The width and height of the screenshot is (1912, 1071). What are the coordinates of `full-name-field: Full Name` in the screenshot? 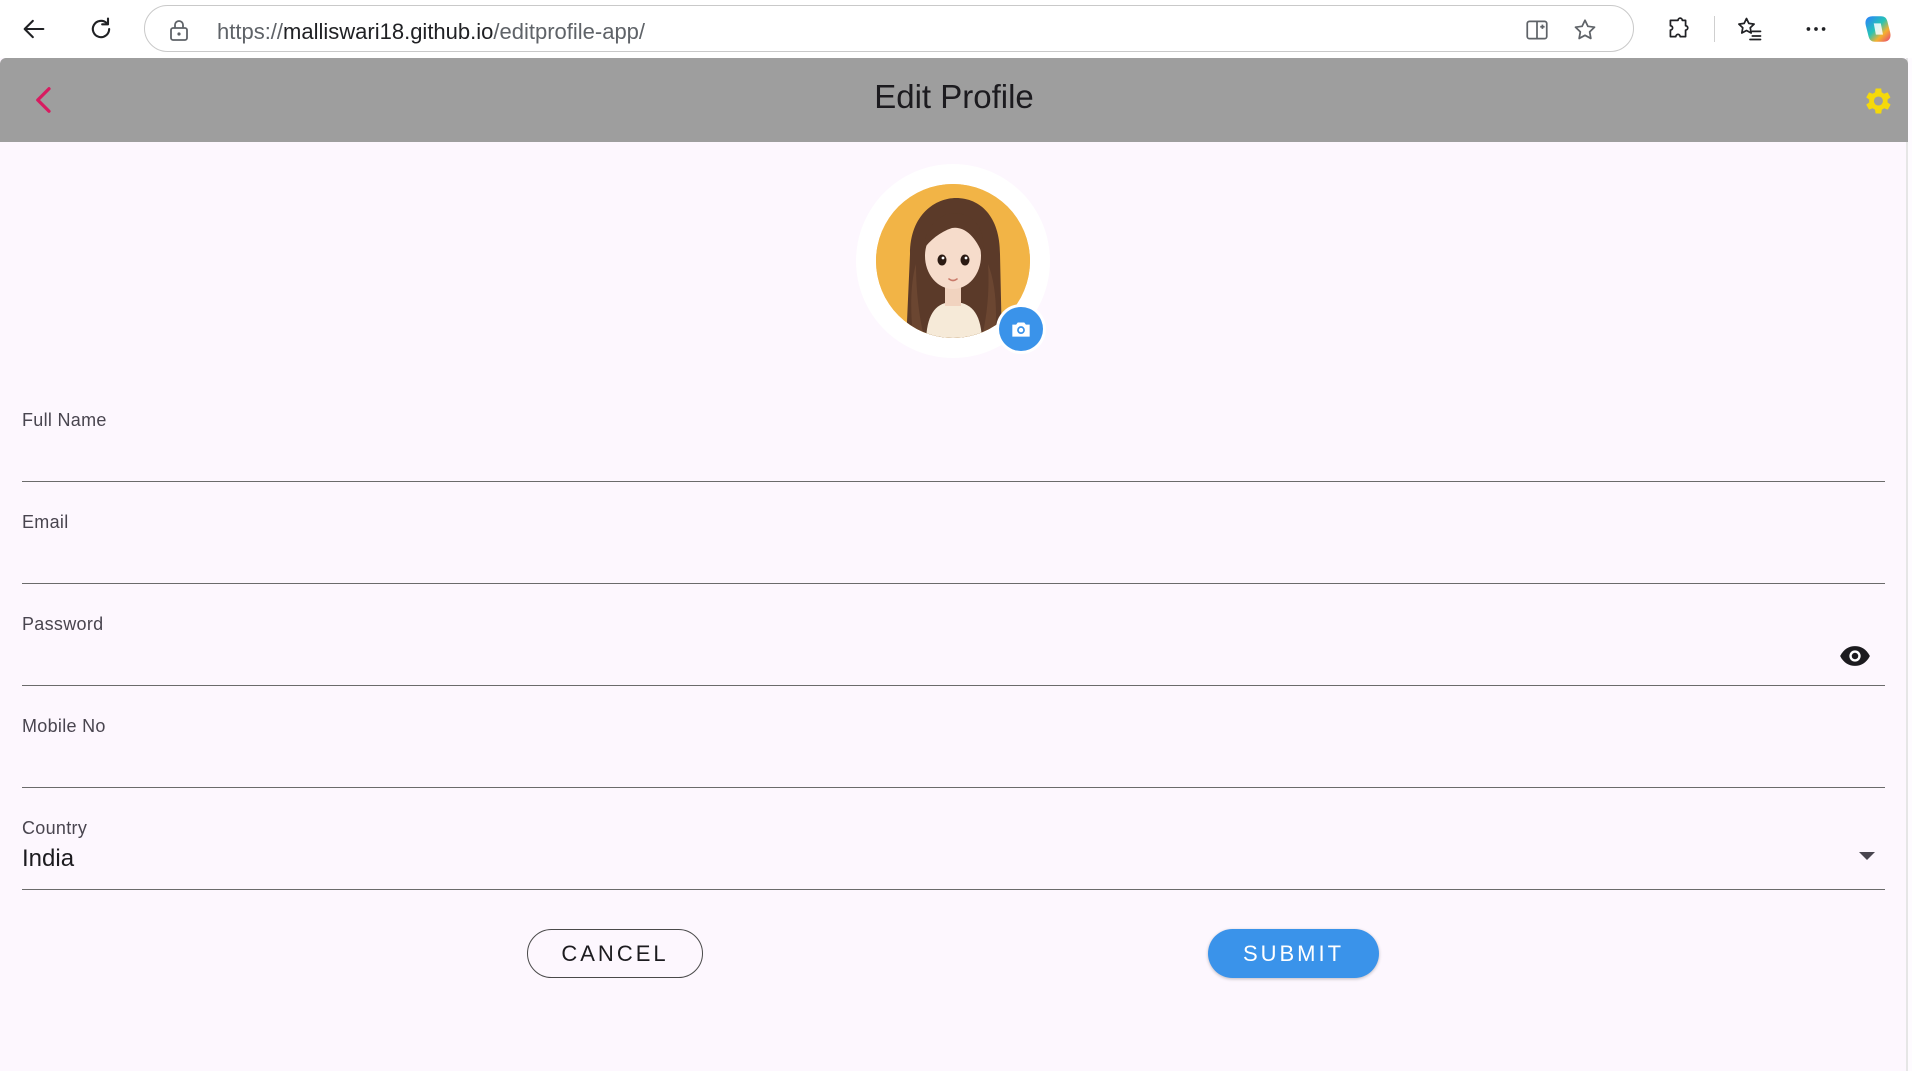 It's located at (953, 446).